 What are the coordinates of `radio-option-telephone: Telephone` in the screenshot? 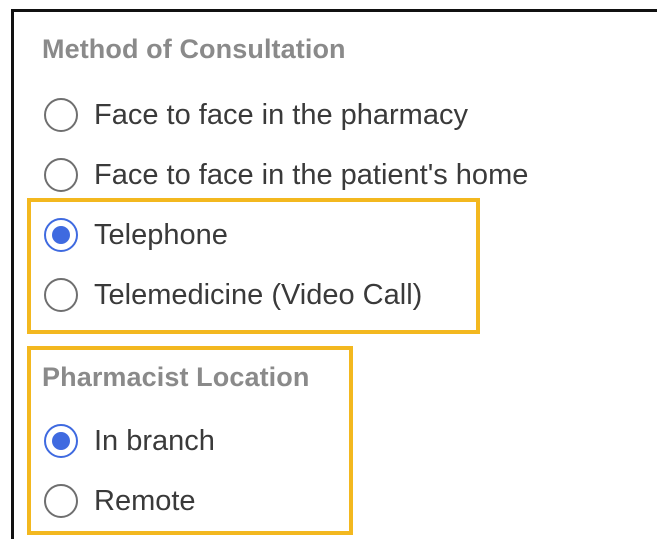 It's located at (136, 235).